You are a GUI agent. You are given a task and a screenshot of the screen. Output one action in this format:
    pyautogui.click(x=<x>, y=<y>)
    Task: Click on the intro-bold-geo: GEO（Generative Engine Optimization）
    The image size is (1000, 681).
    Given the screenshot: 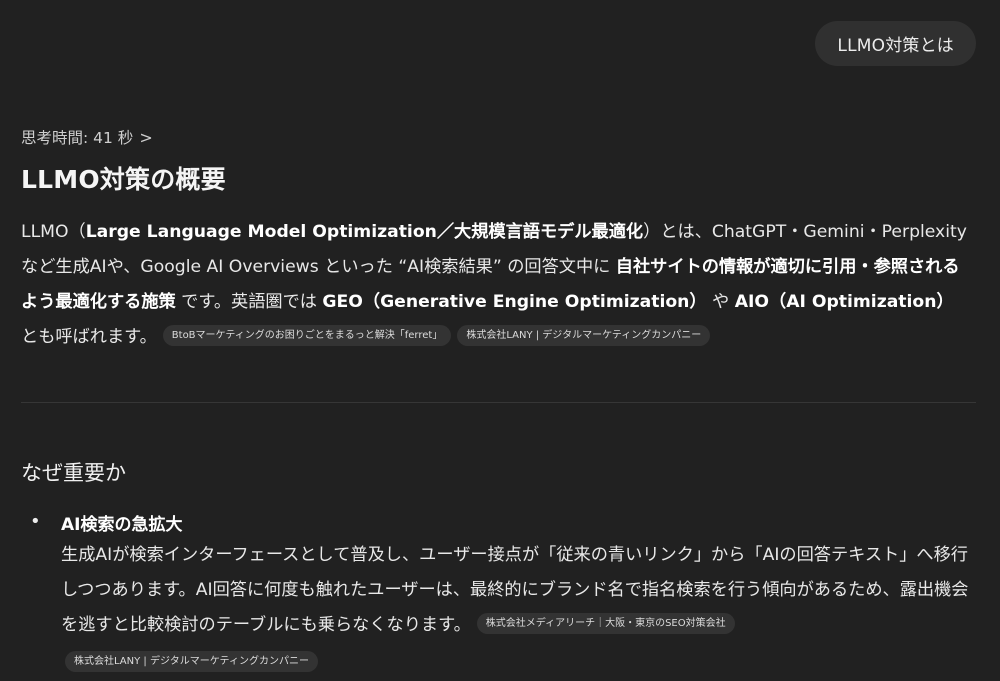 What is the action you would take?
    pyautogui.click(x=514, y=302)
    